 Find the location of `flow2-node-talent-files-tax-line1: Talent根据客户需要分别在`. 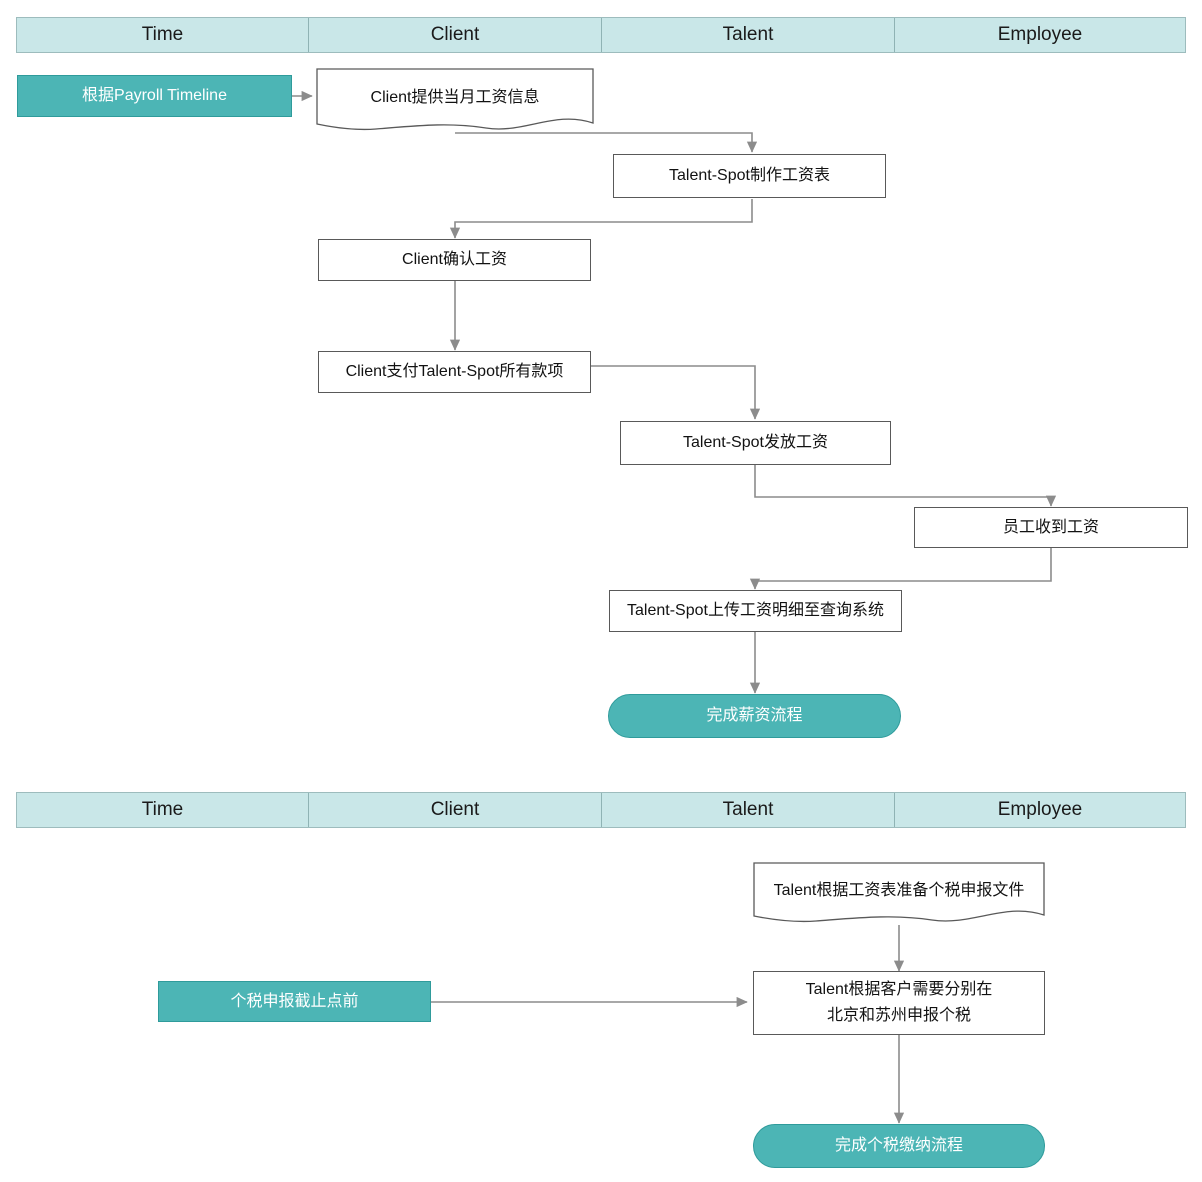

flow2-node-talent-files-tax-line1: Talent根据客户需要分别在 is located at coordinates (899, 990).